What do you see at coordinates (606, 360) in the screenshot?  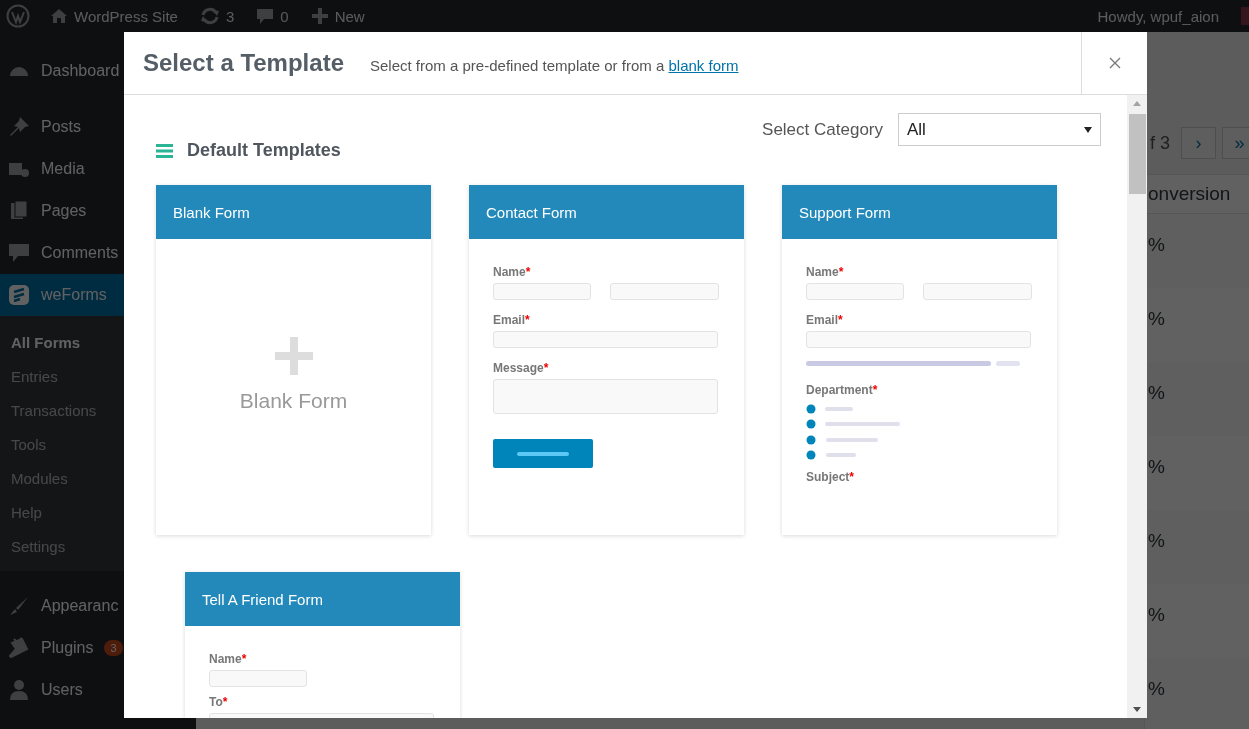 I see `template-card: Contact Form Name* Email* Message*` at bounding box center [606, 360].